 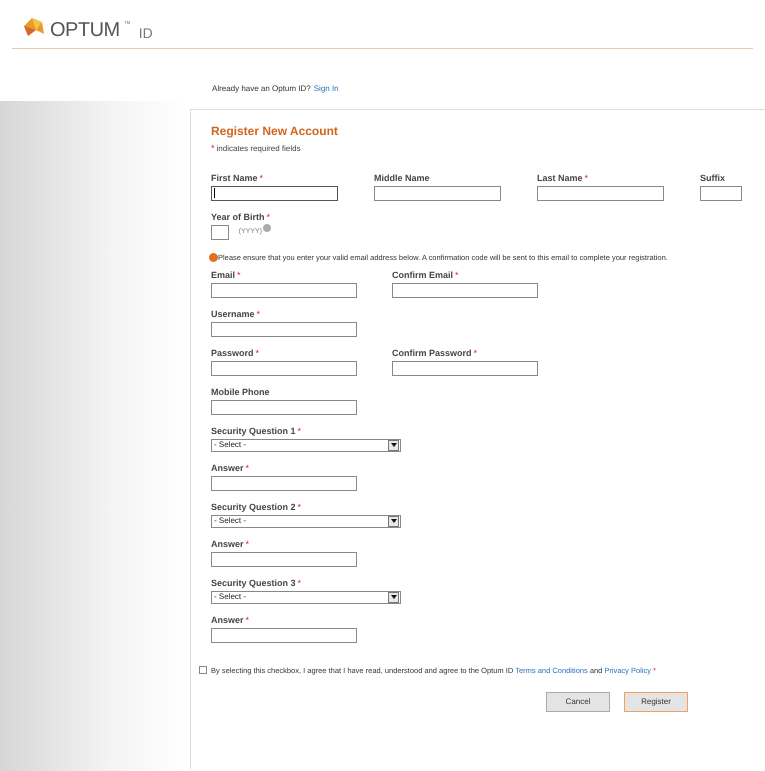 What do you see at coordinates (402, 178) in the screenshot?
I see `field-label: Middle Name` at bounding box center [402, 178].